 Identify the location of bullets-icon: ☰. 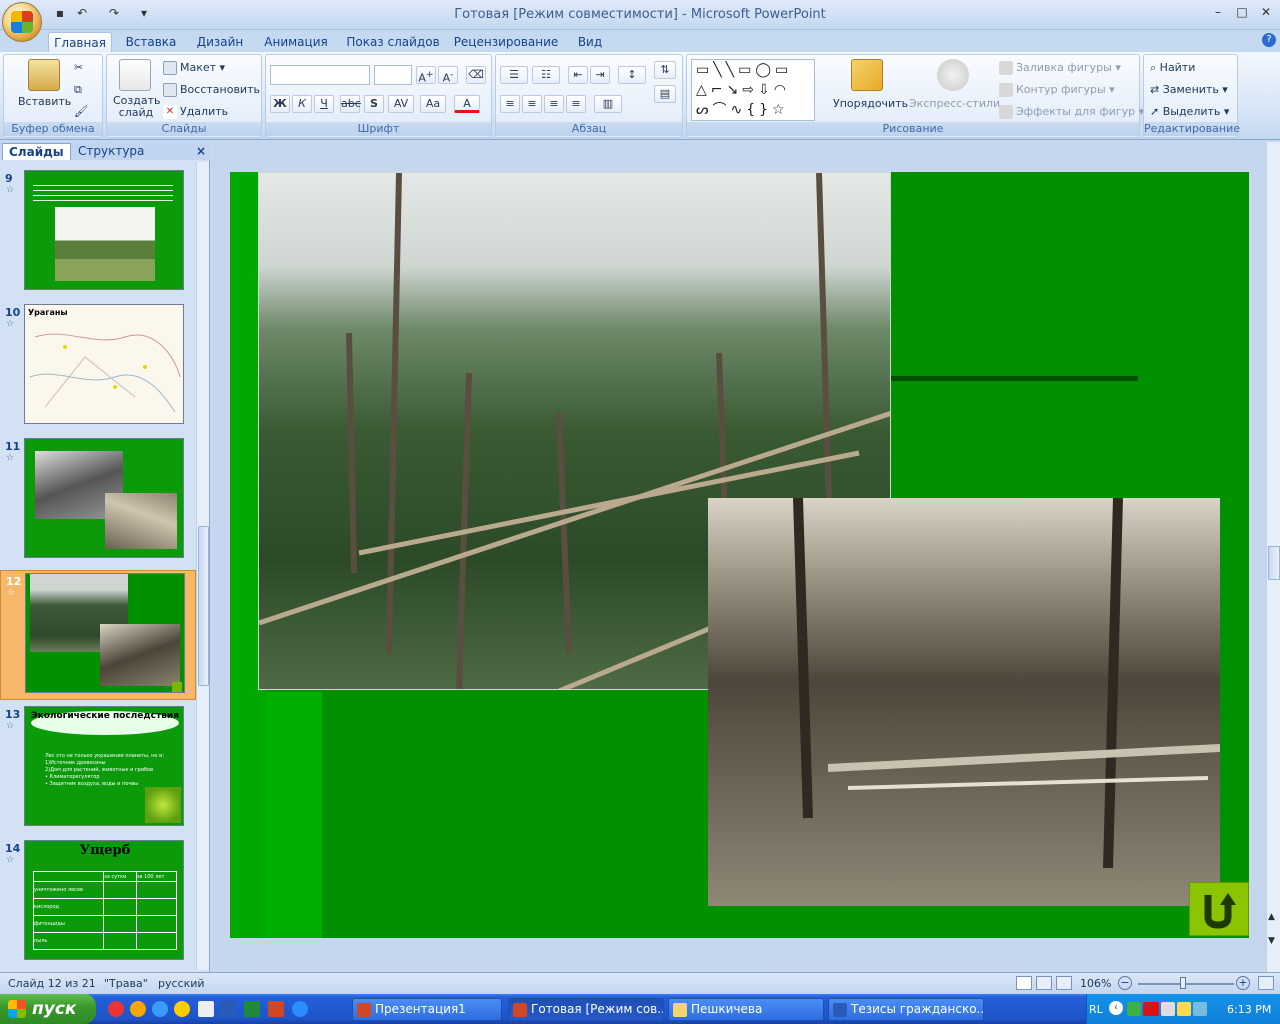
(514, 75).